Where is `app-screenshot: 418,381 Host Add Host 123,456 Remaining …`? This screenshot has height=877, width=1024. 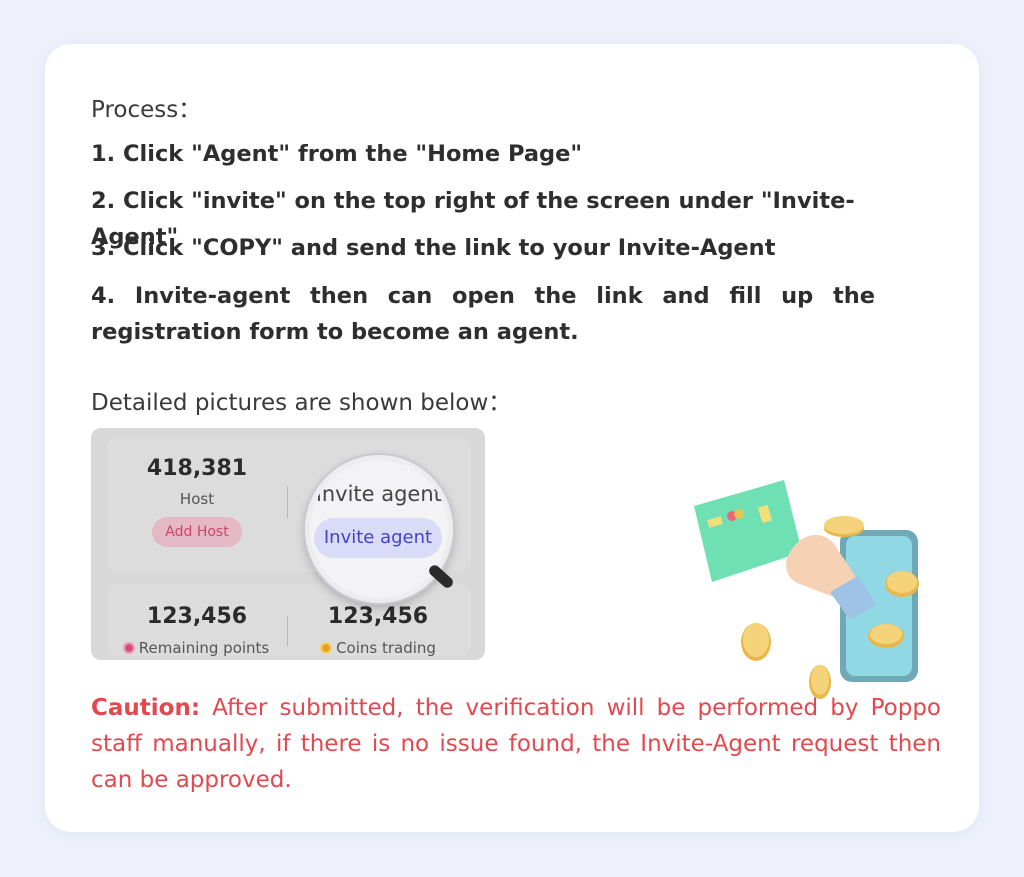
app-screenshot: 418,381 Host Add Host 123,456 Remaining … is located at coordinates (288, 544).